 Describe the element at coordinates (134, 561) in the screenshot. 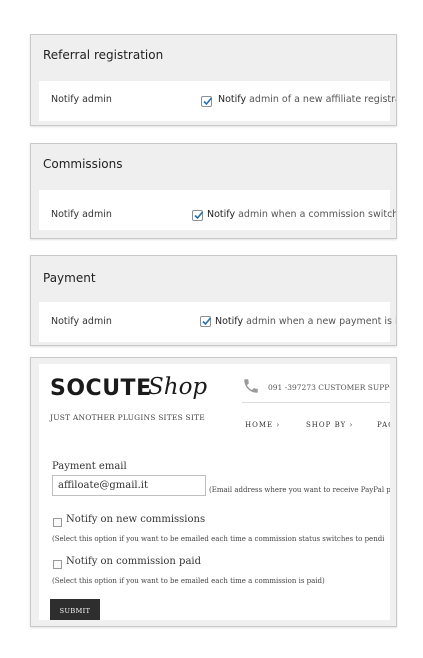

I see `notify-commission-paid-label: Notify on commission paid` at that location.